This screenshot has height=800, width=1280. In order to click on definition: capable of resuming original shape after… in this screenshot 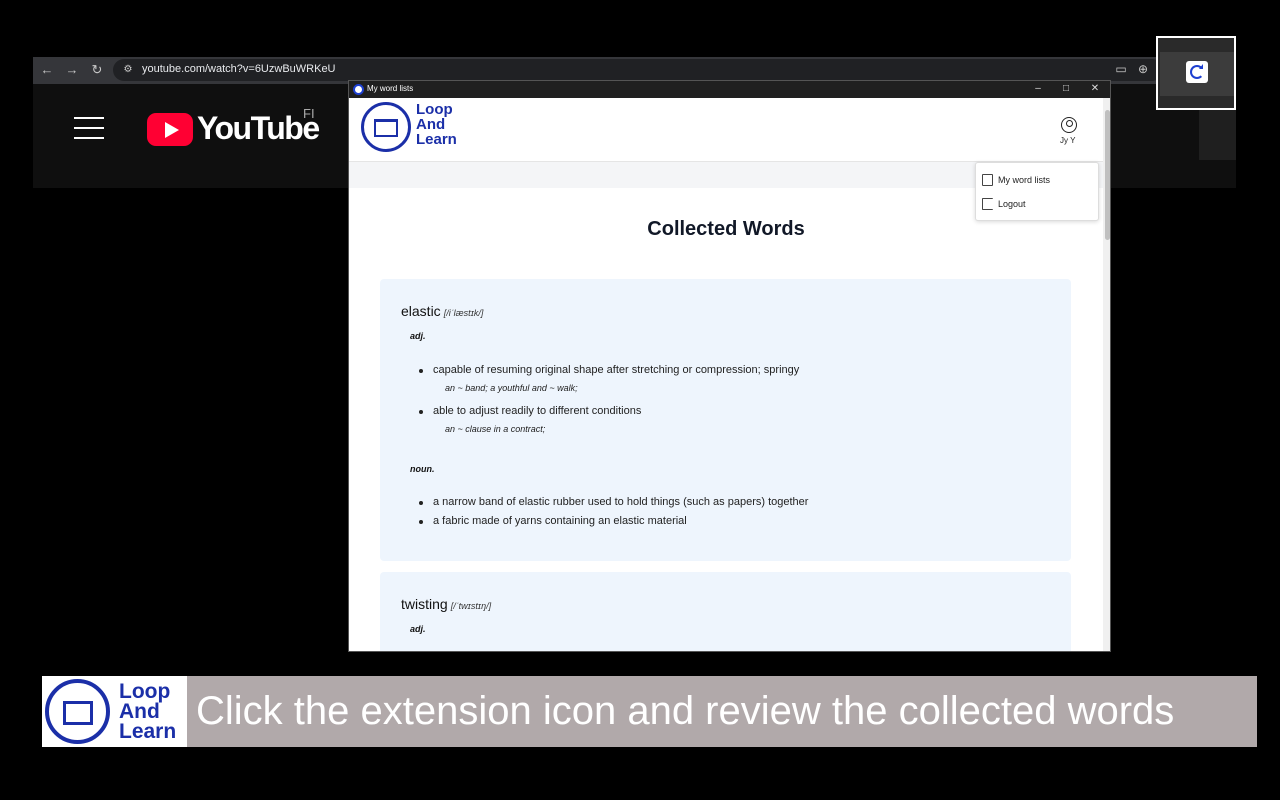, I will do `click(609, 370)`.